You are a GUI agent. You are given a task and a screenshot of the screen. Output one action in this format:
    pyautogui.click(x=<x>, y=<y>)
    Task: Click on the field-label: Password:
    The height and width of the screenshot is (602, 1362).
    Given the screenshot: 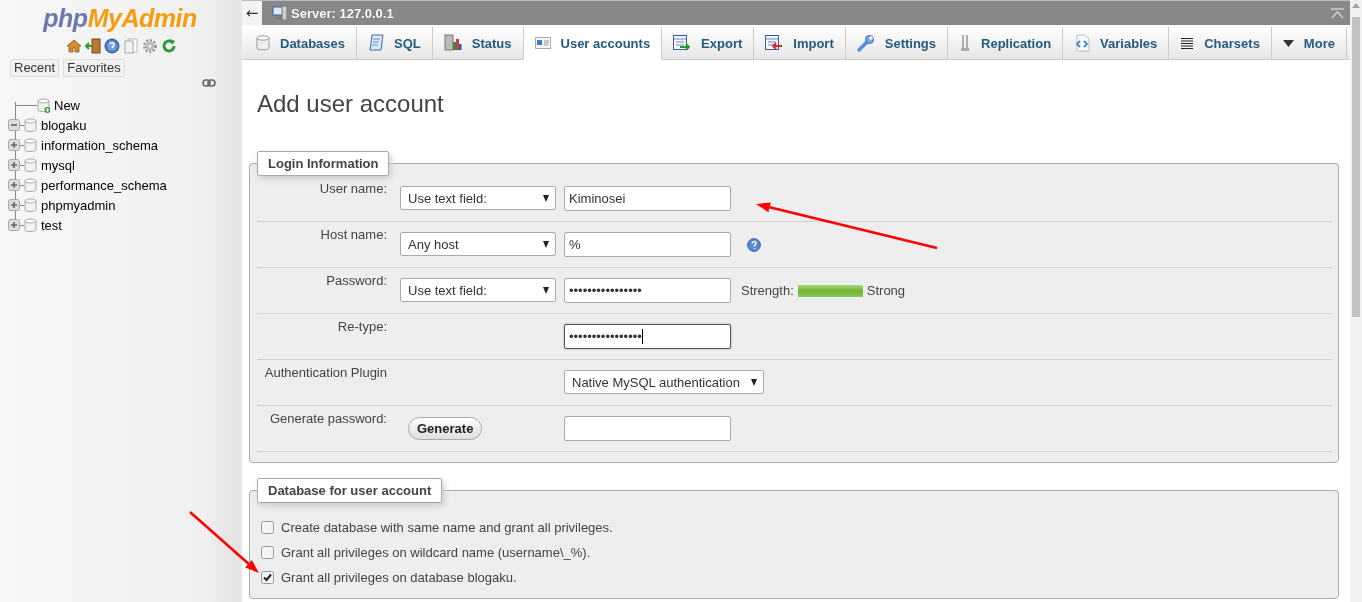 What is the action you would take?
    pyautogui.click(x=356, y=280)
    